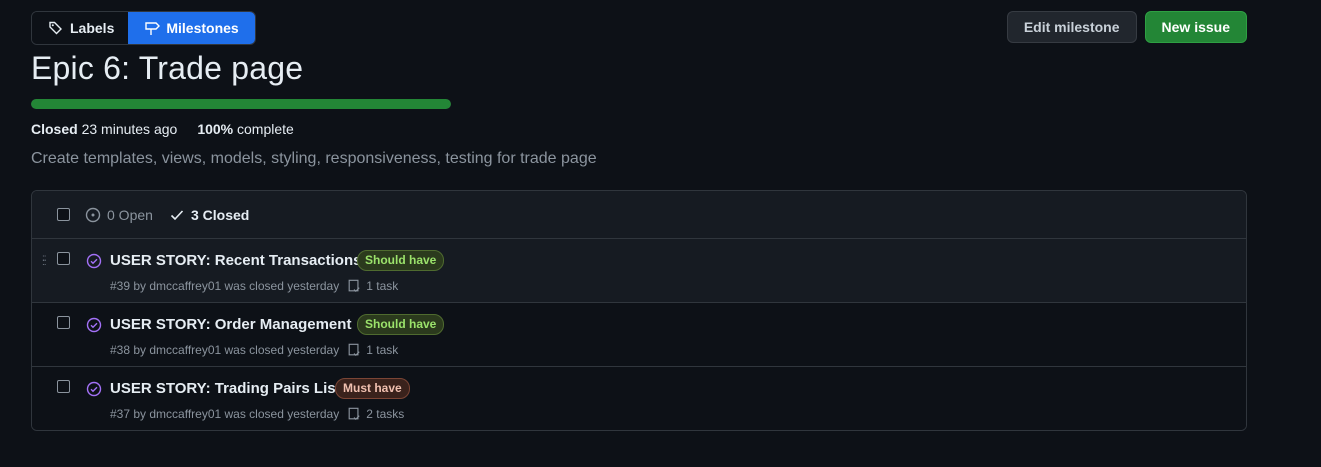 The height and width of the screenshot is (467, 1321). Describe the element at coordinates (385, 414) in the screenshot. I see `task-count: 2 tasks` at that location.